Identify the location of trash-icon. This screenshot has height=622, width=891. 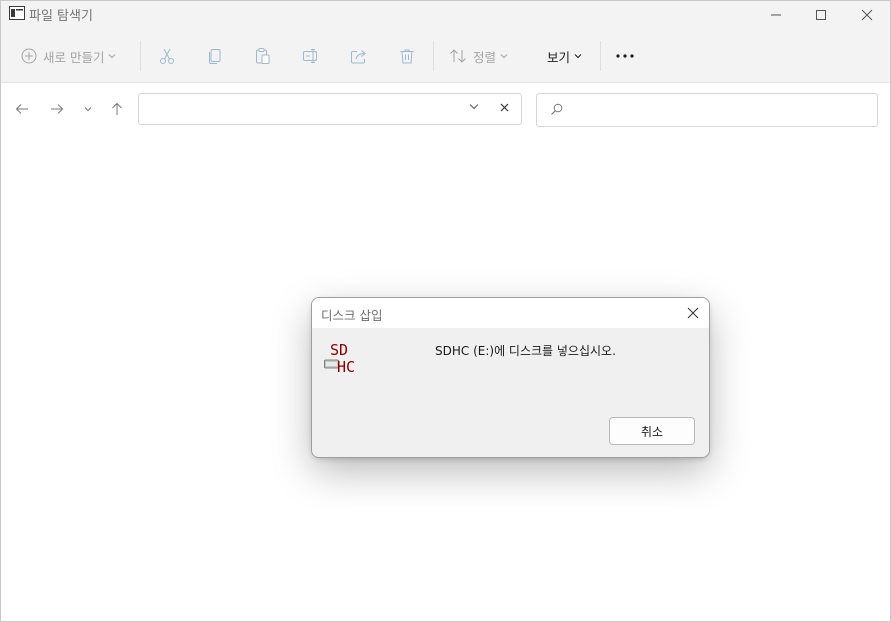
(407, 56).